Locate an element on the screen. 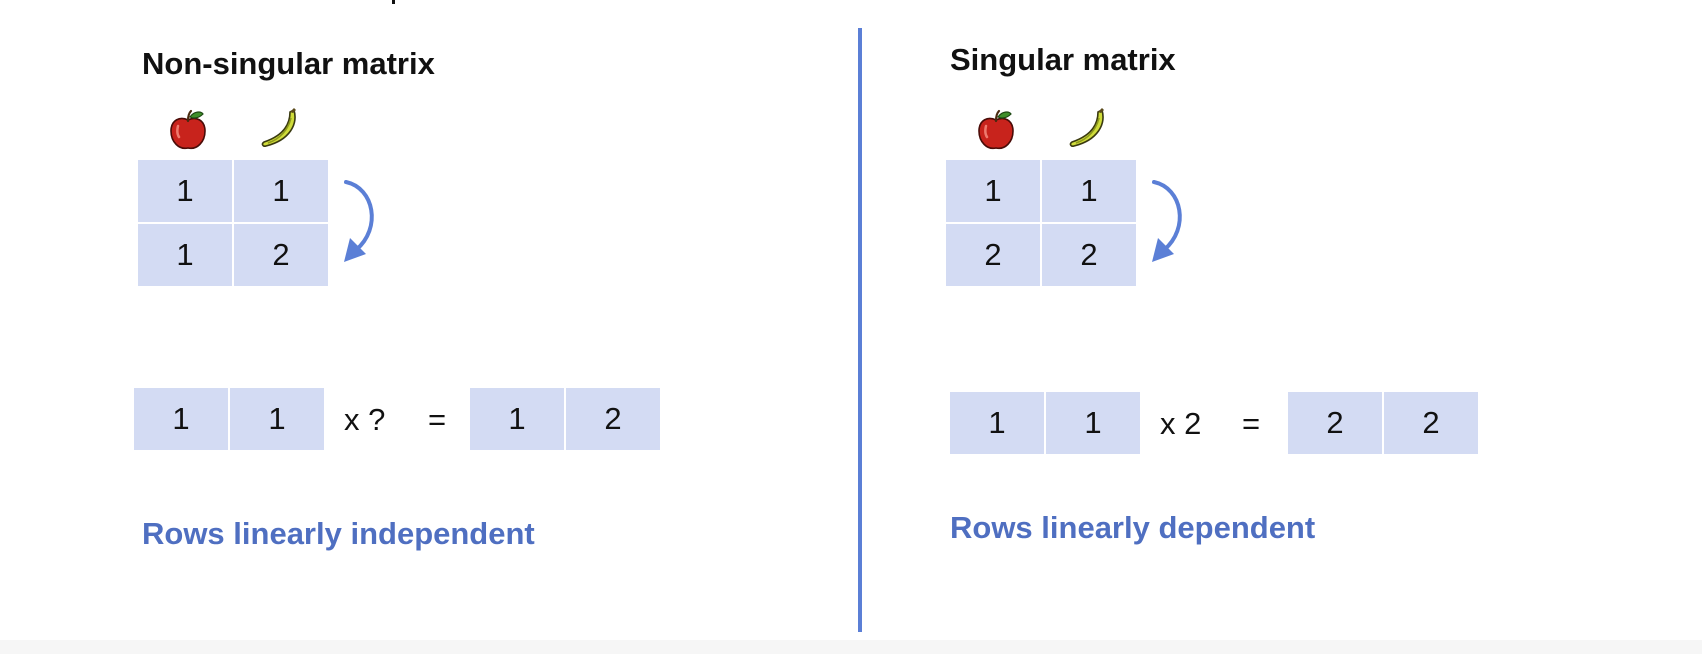 The width and height of the screenshot is (1702, 654). left-note: Rows linearly independent is located at coordinates (338, 533).